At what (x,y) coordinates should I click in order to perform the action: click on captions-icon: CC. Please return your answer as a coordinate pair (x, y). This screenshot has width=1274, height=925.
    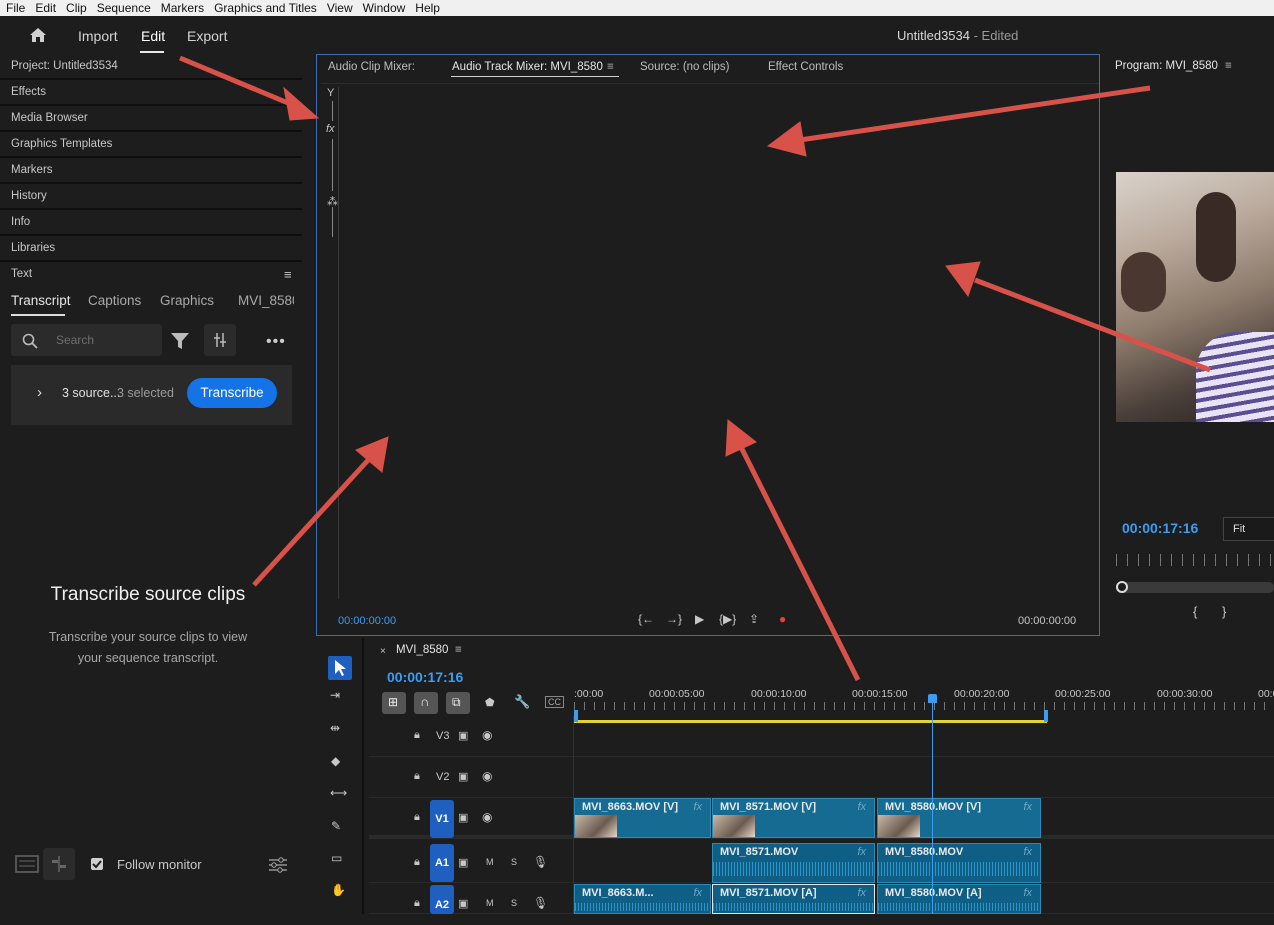
    Looking at the image, I should click on (554, 702).